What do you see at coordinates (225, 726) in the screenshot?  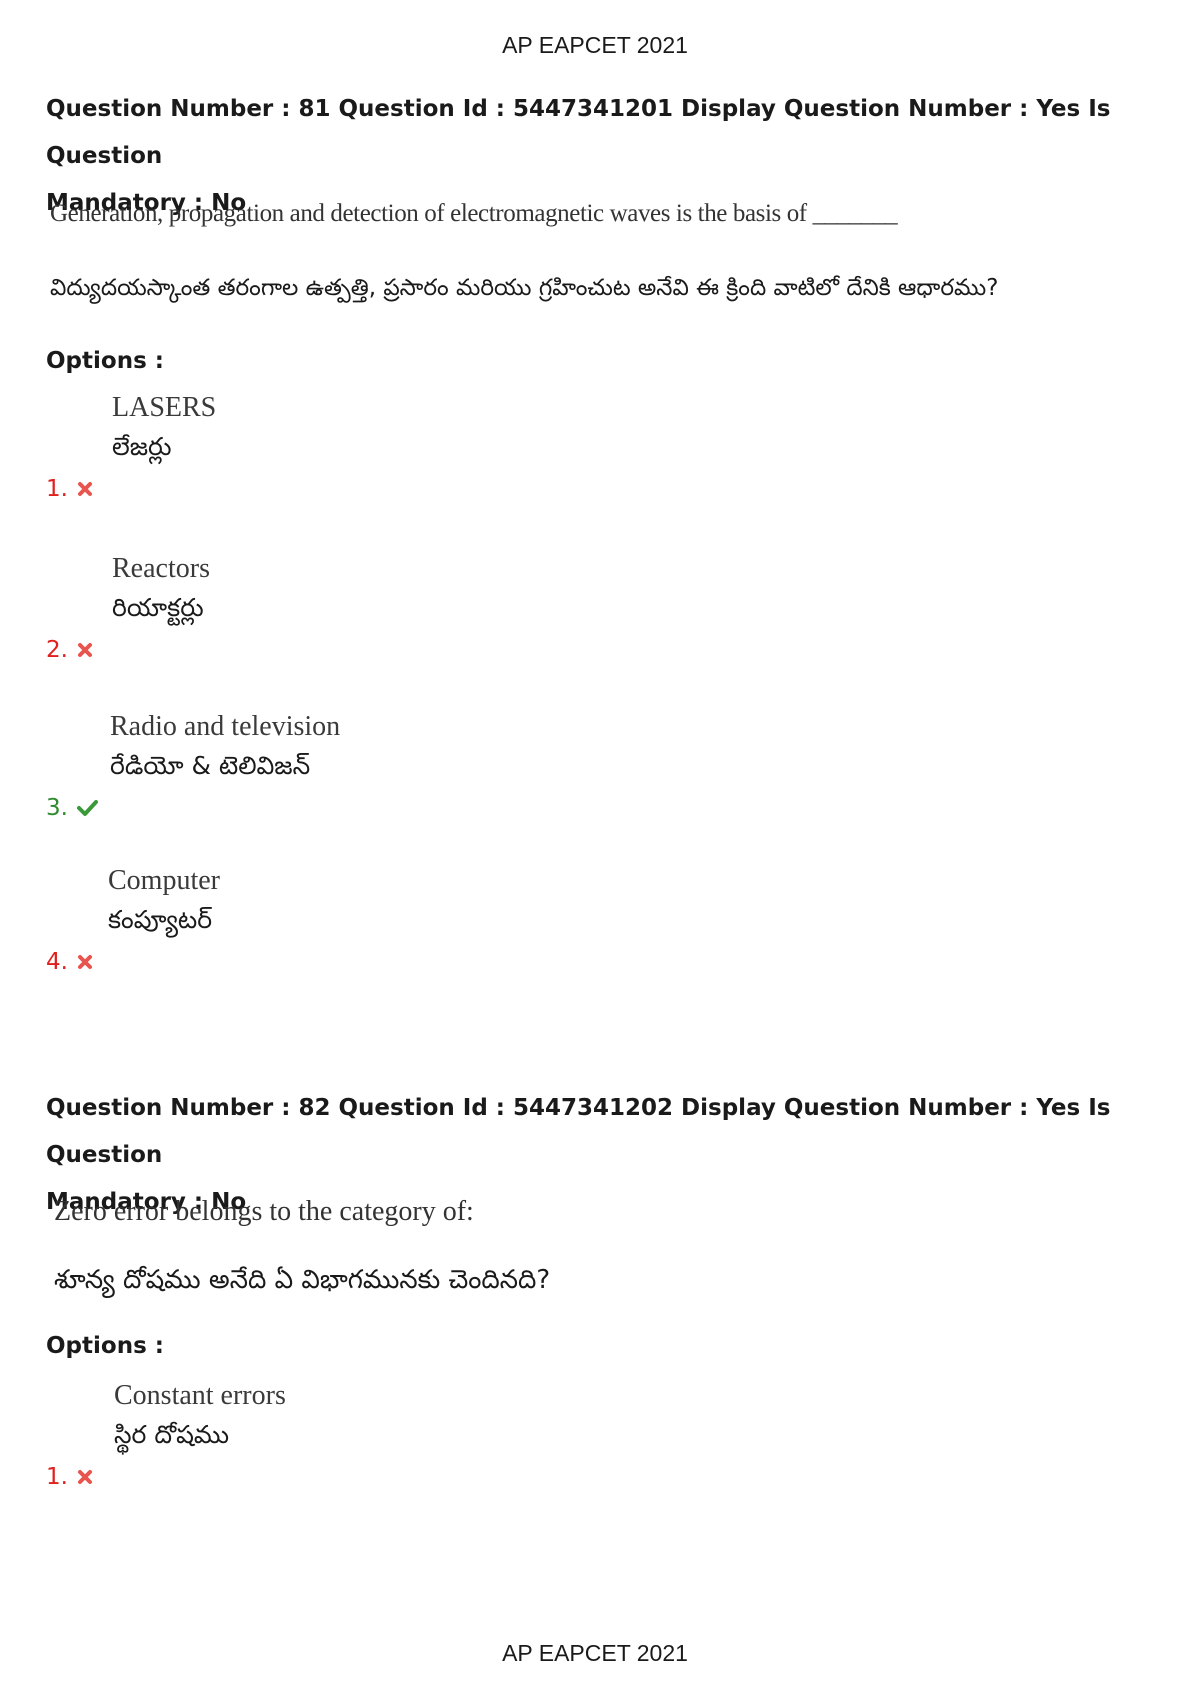 I see `option-text-english: Radio and television` at bounding box center [225, 726].